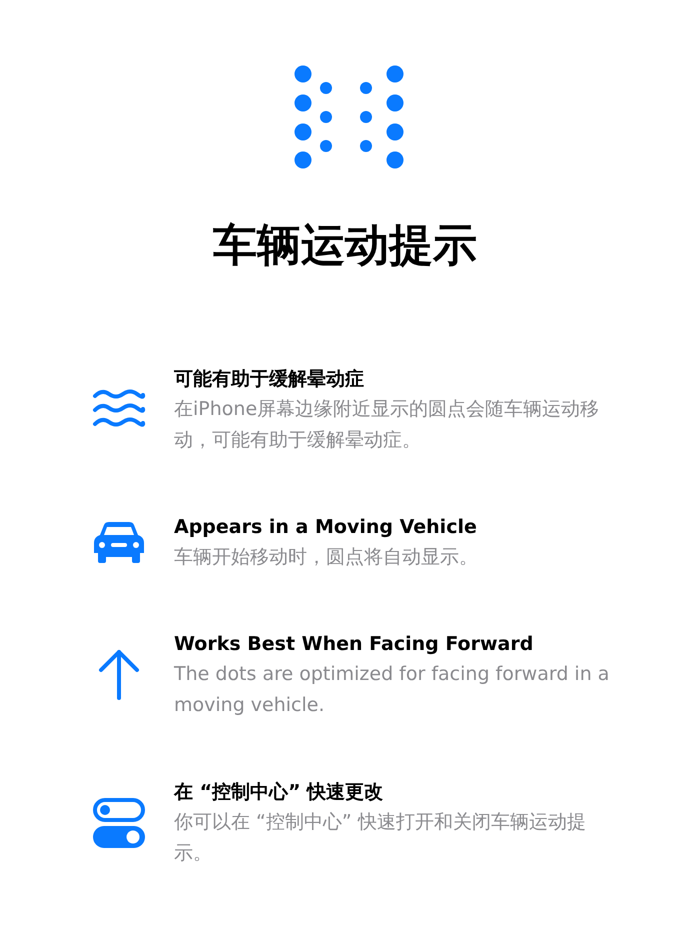  I want to click on feature-heading: Appears in a Moving Vehicle, so click(326, 527).